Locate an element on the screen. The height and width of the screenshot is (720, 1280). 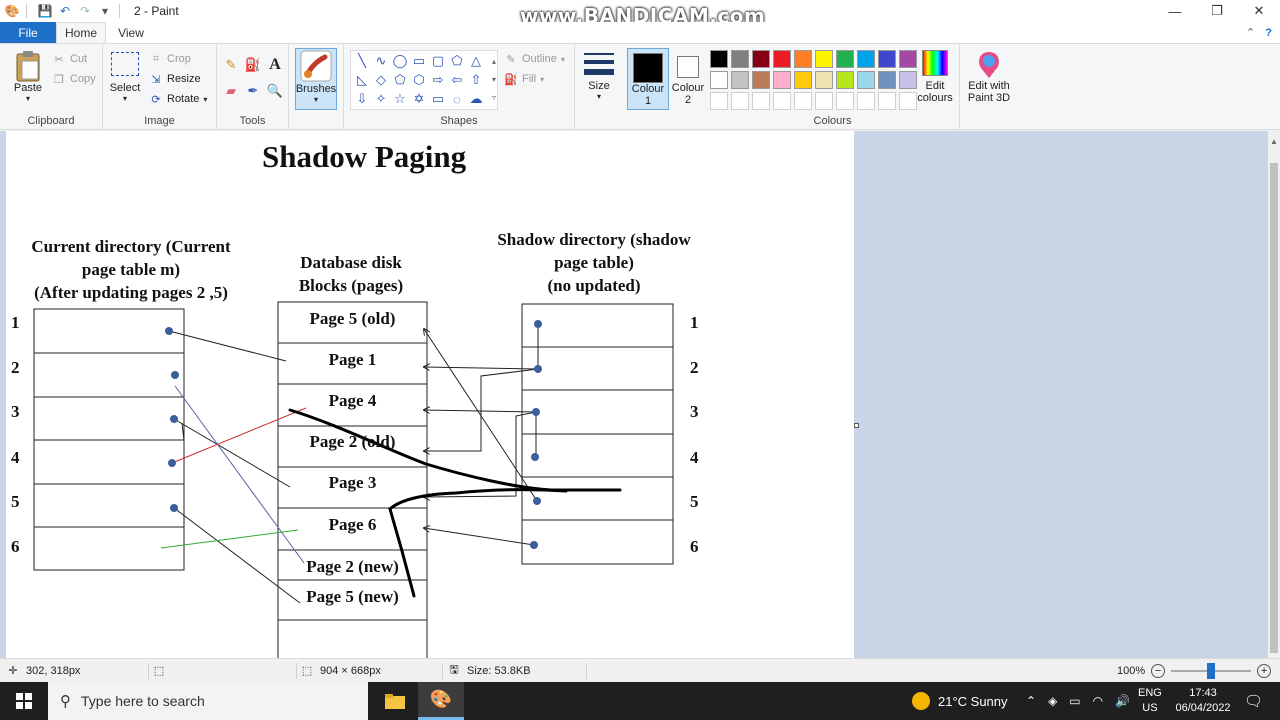
select-button: Select ▾ is located at coordinates (125, 77).